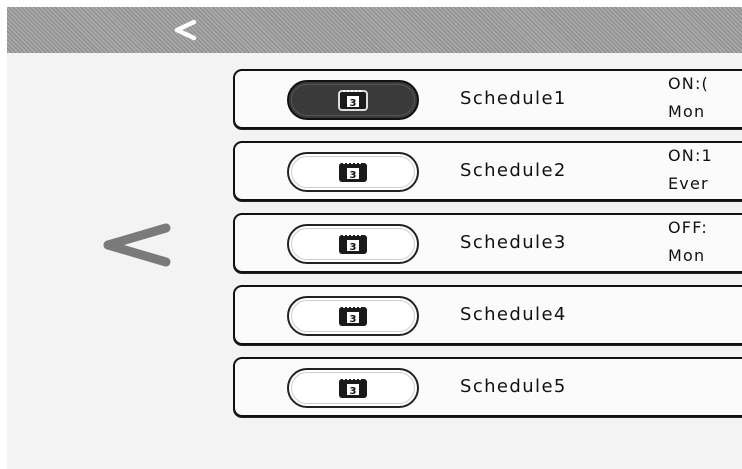  What do you see at coordinates (513, 386) in the screenshot?
I see `schedule-name: Schedule5` at bounding box center [513, 386].